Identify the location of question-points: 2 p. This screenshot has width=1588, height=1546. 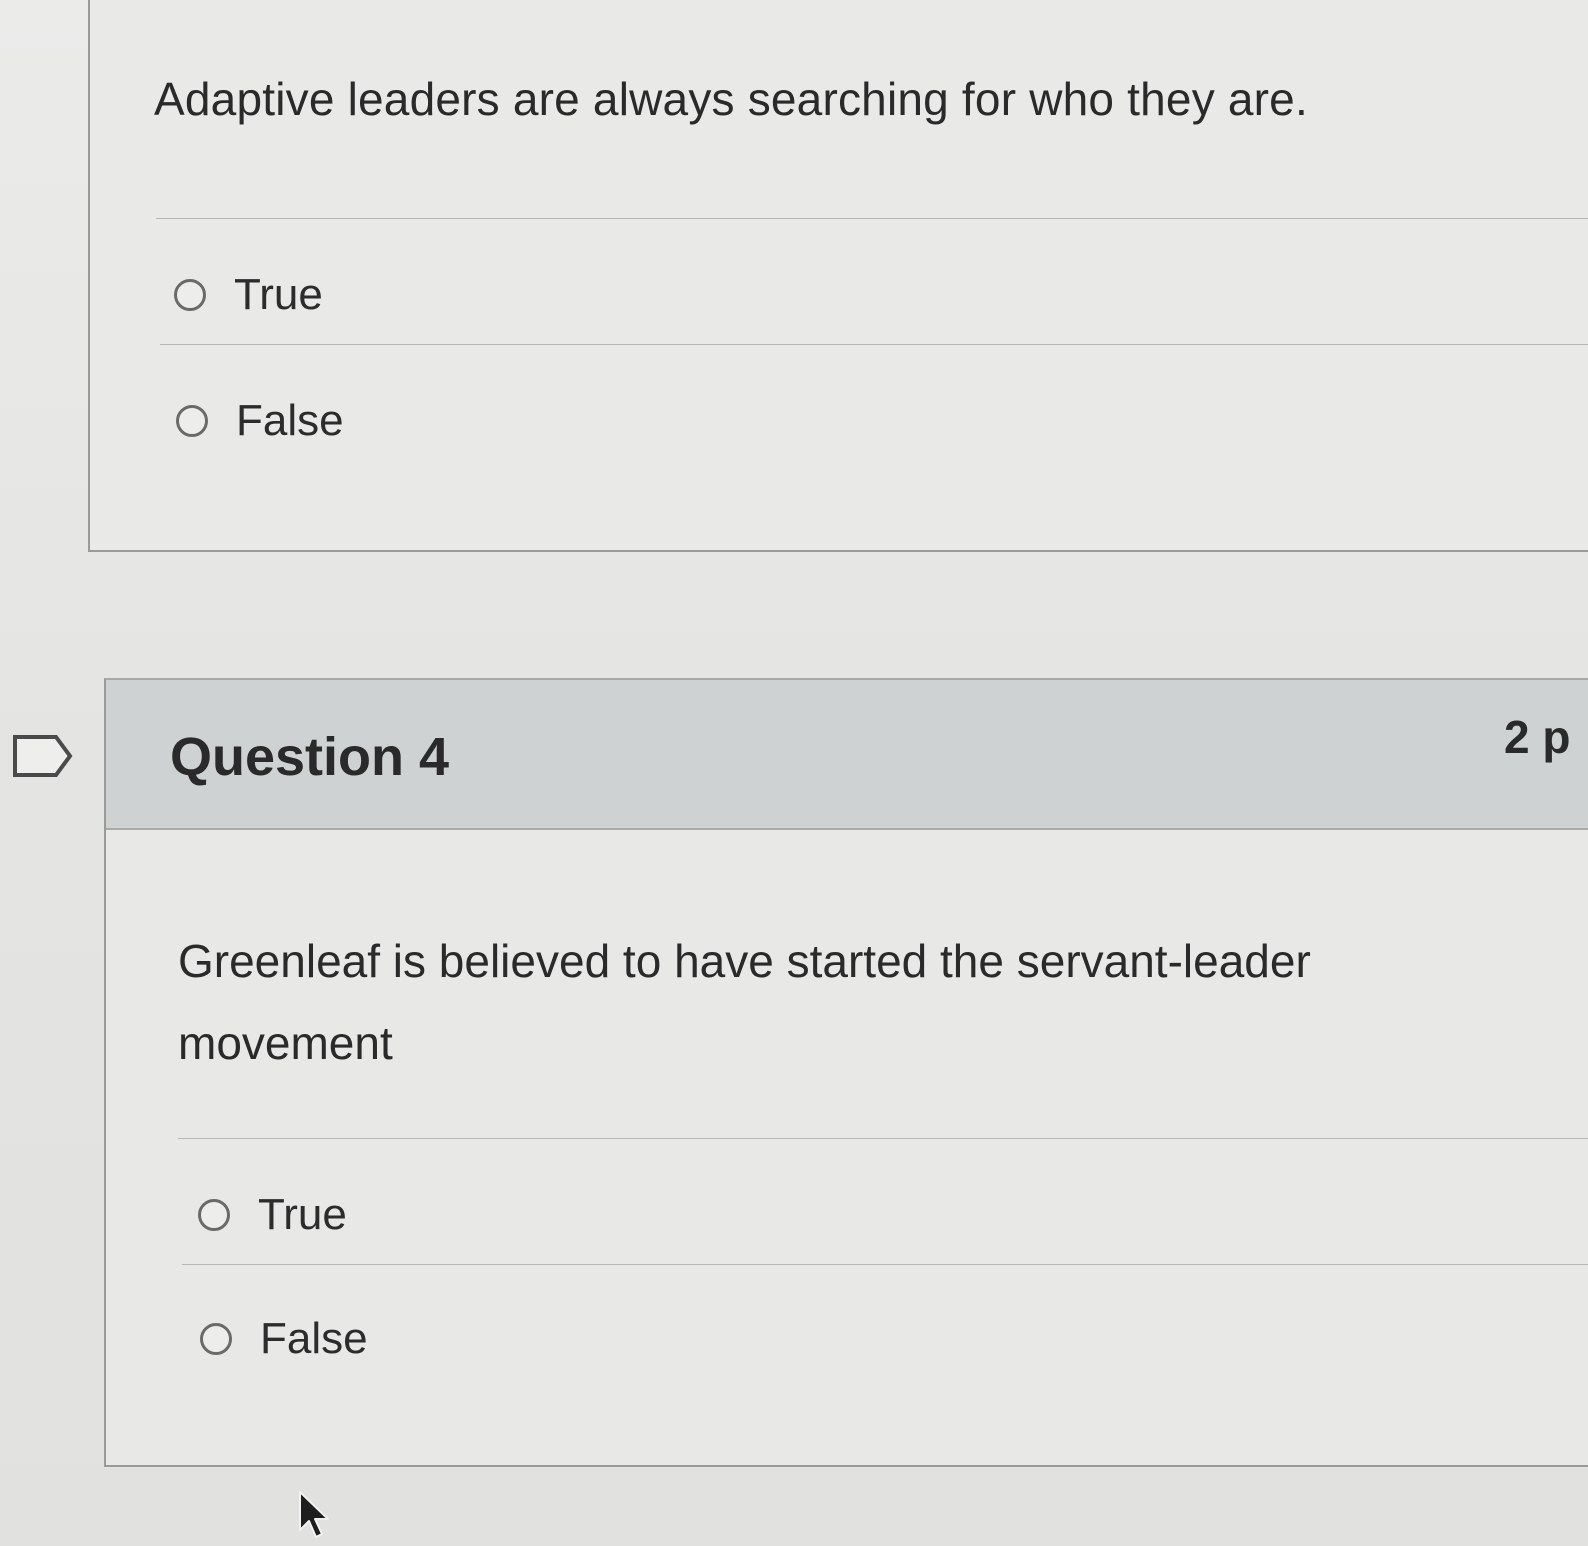
(1537, 737).